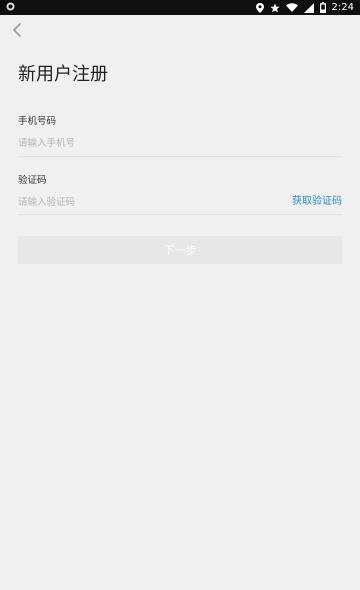 This screenshot has width=360, height=590. I want to click on back-button, so click(17, 31).